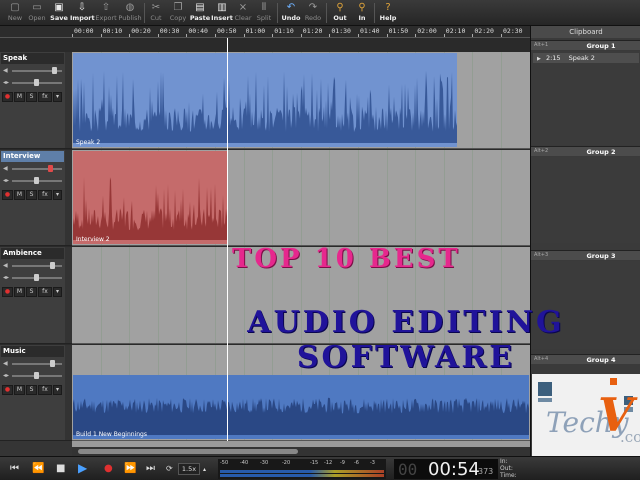  What do you see at coordinates (227, 239) in the screenshot?
I see `playhead-cursor` at bounding box center [227, 239].